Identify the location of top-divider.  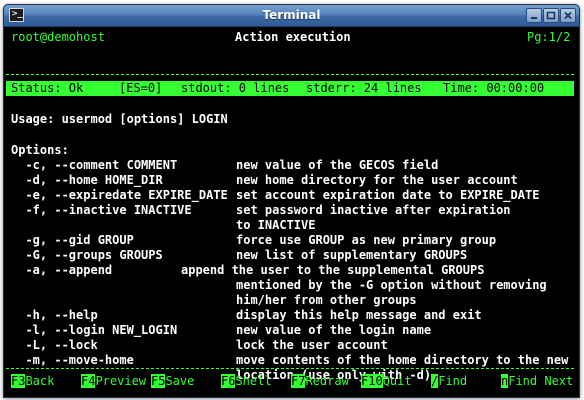
(290, 74).